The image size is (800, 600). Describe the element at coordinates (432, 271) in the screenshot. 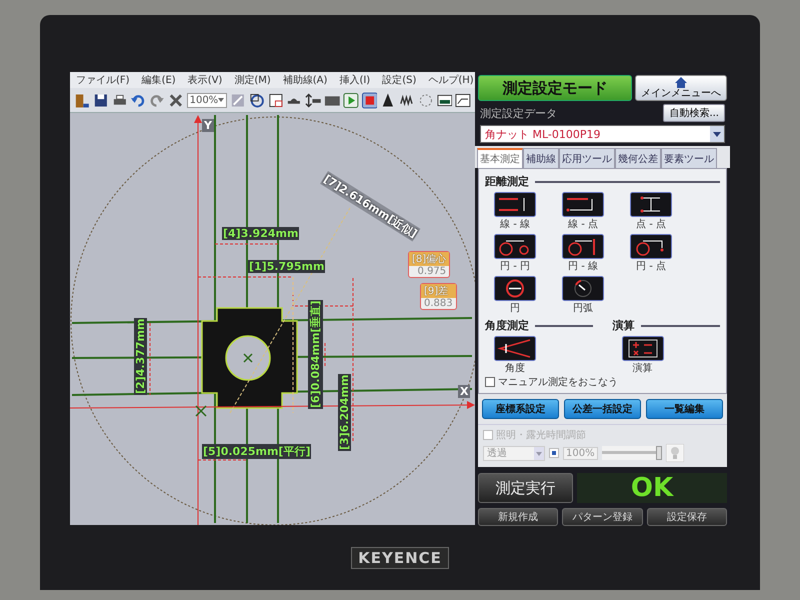

I see `result-value: 0.975` at that location.